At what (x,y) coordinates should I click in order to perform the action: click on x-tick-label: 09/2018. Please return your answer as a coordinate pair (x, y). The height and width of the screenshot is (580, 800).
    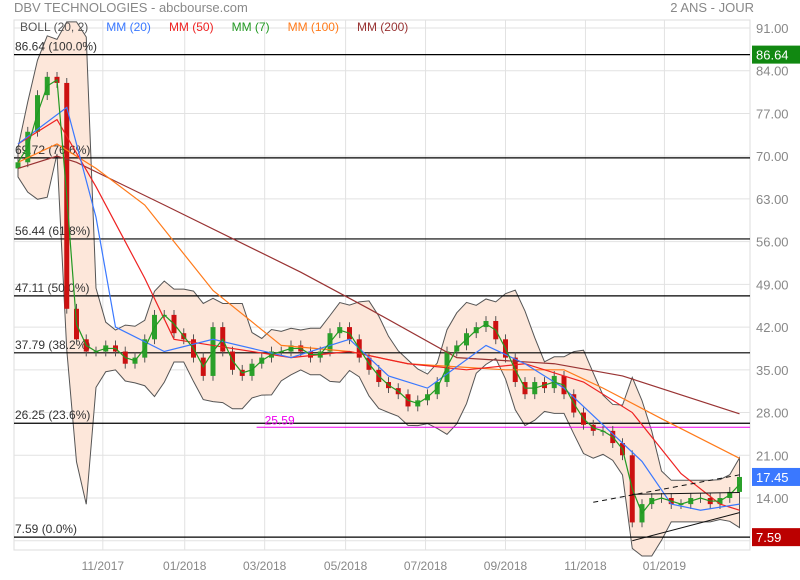
    Looking at the image, I should click on (506, 566).